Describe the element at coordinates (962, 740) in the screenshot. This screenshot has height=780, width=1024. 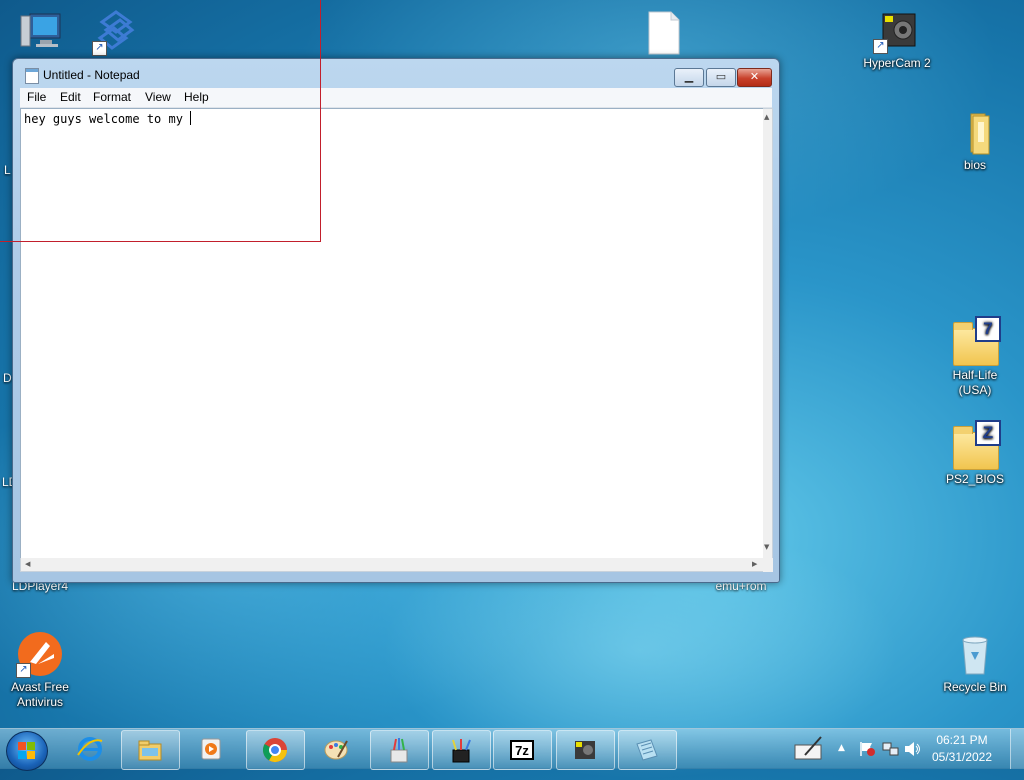
I see `clock-time: 06:21 PM` at that location.